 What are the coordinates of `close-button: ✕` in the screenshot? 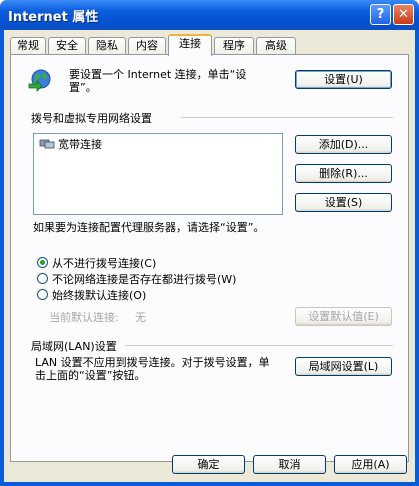 It's located at (403, 14).